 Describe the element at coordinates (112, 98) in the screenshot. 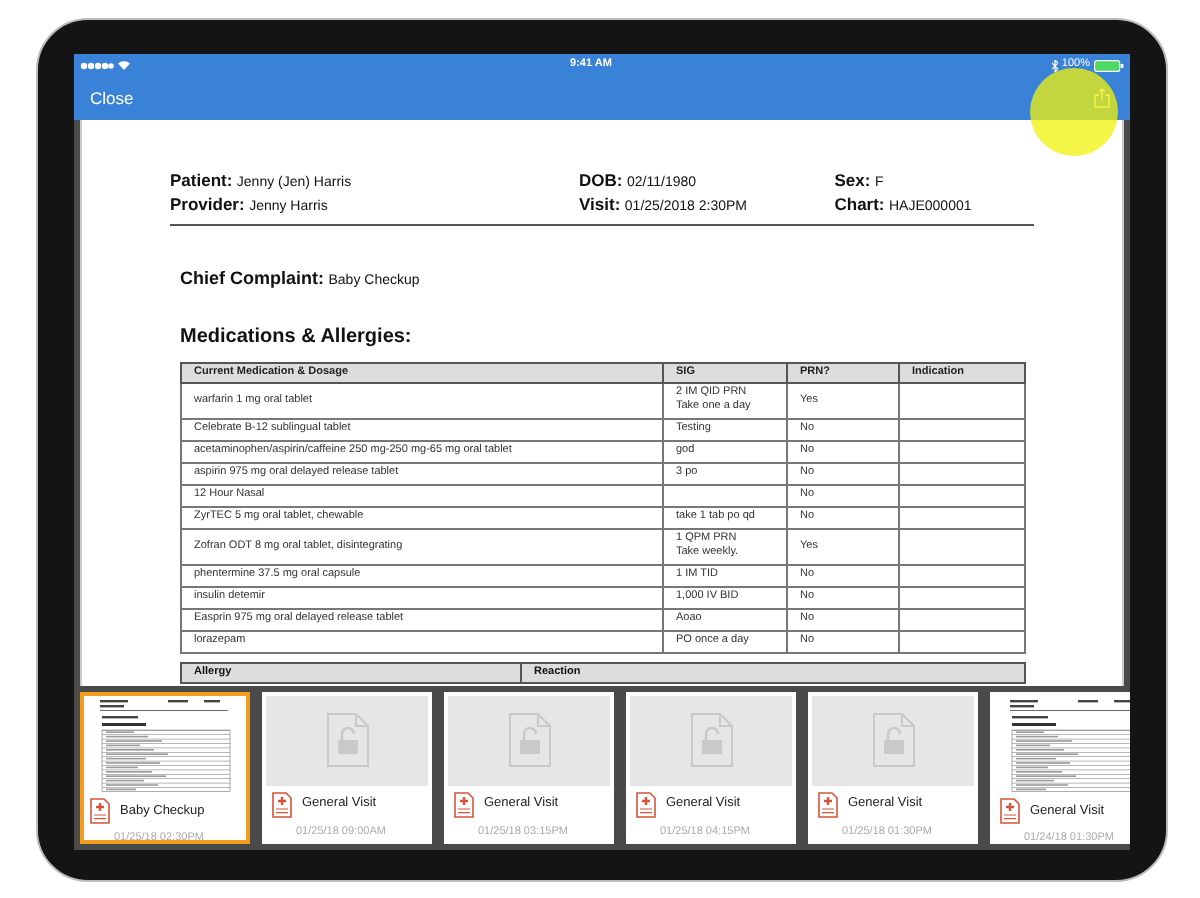

I see `close-button: Close` at that location.